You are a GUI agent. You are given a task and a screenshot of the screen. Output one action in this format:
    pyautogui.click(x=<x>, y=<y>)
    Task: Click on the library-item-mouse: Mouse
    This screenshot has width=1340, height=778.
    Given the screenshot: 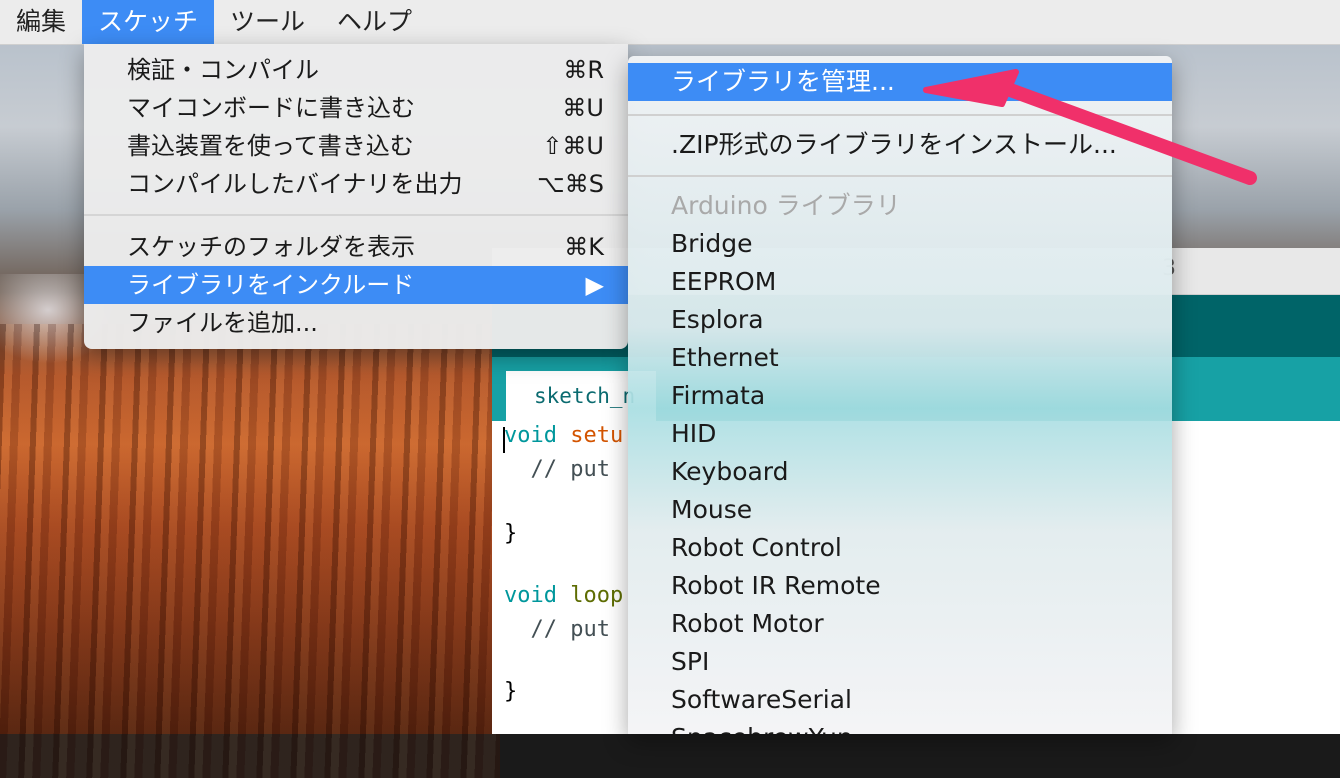 What is the action you would take?
    pyautogui.click(x=900, y=510)
    